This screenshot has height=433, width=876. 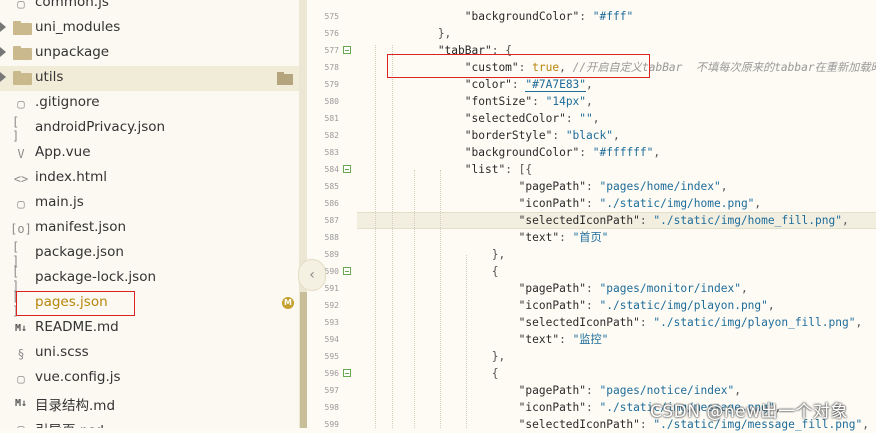 I want to click on sidebar-file-item: <> index.html, so click(x=149, y=178).